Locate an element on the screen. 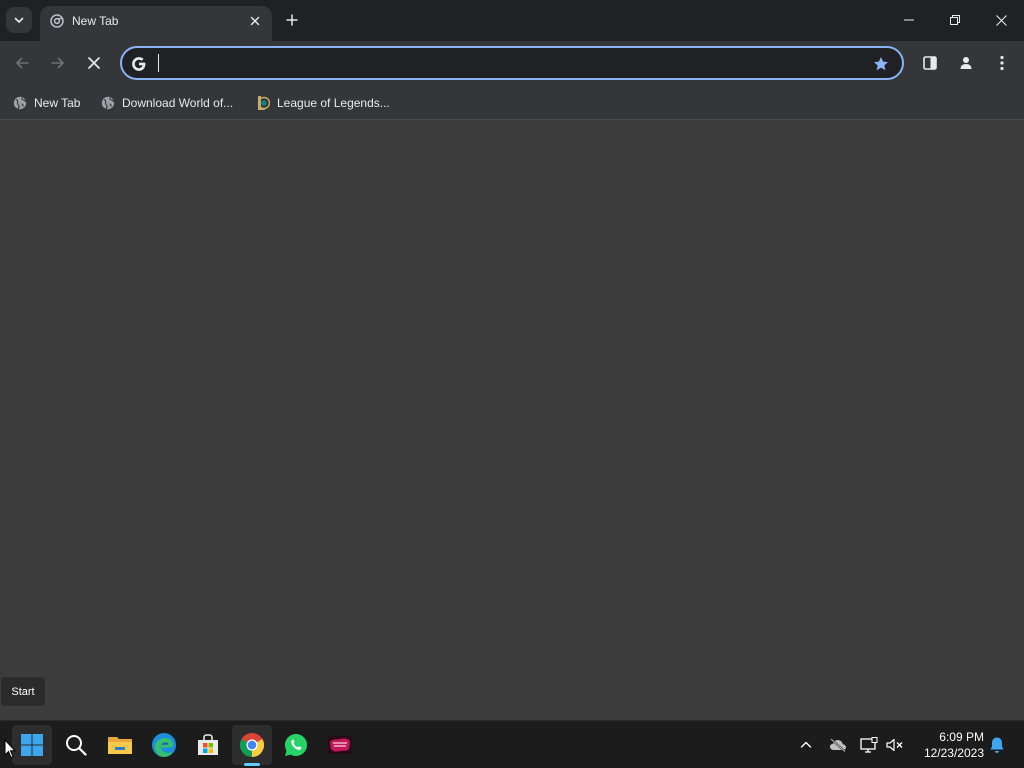 The image size is (1024, 768). profile-button is located at coordinates (966, 63).